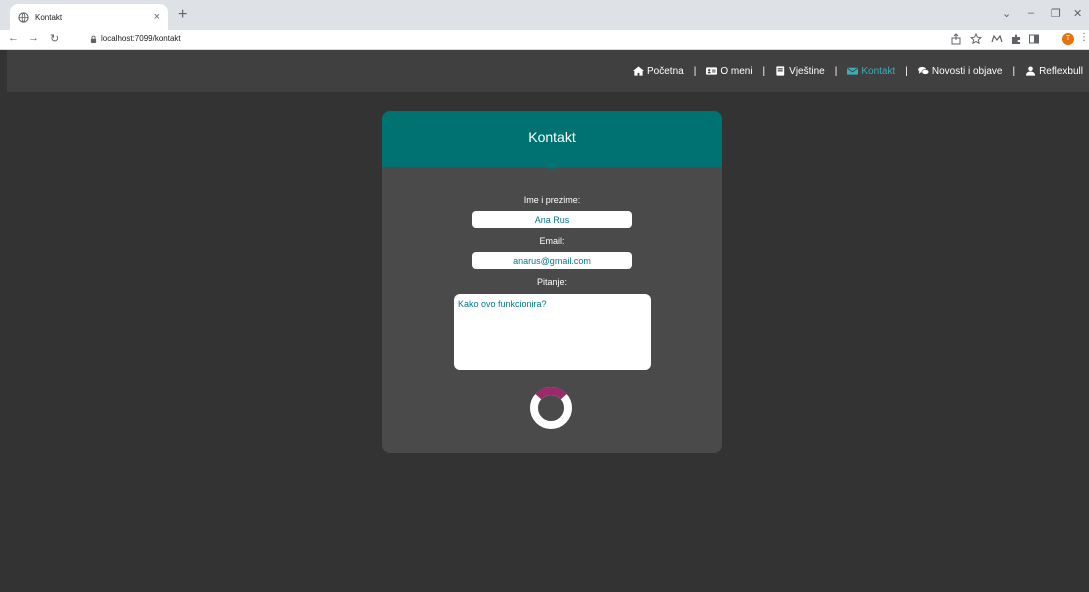 The width and height of the screenshot is (1089, 592). What do you see at coordinates (544, 40) in the screenshot?
I see `address-bar: ← → ↻ localhost:7099/kontakt T ⋮` at bounding box center [544, 40].